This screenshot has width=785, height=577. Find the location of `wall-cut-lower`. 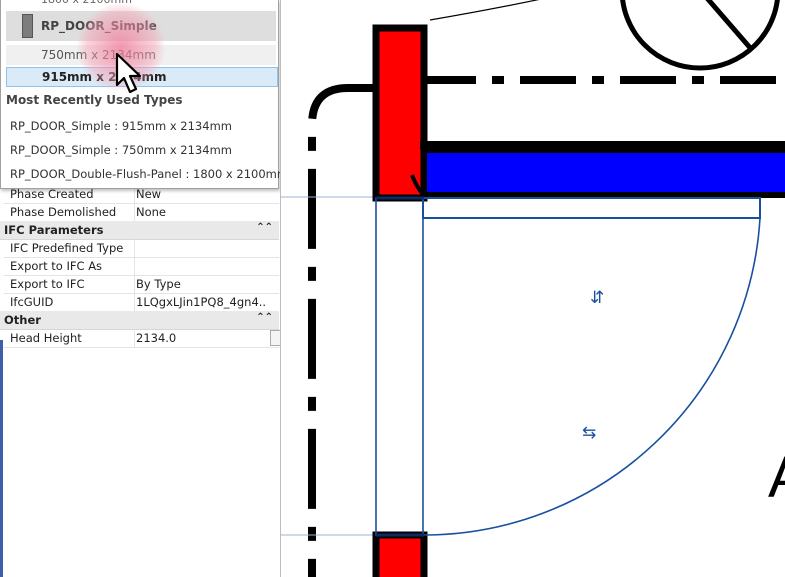

wall-cut-lower is located at coordinates (400, 554).